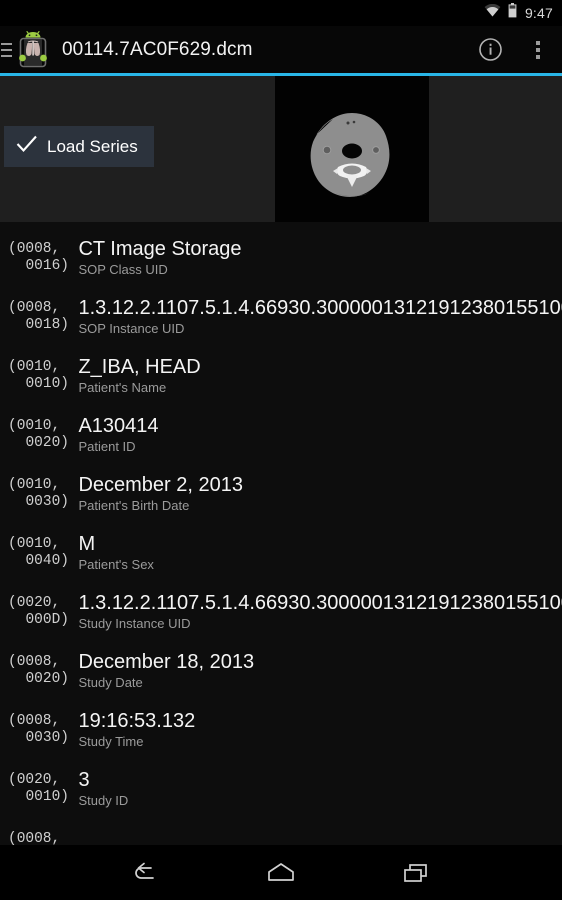  Describe the element at coordinates (416, 872) in the screenshot. I see `recents-icon` at that location.